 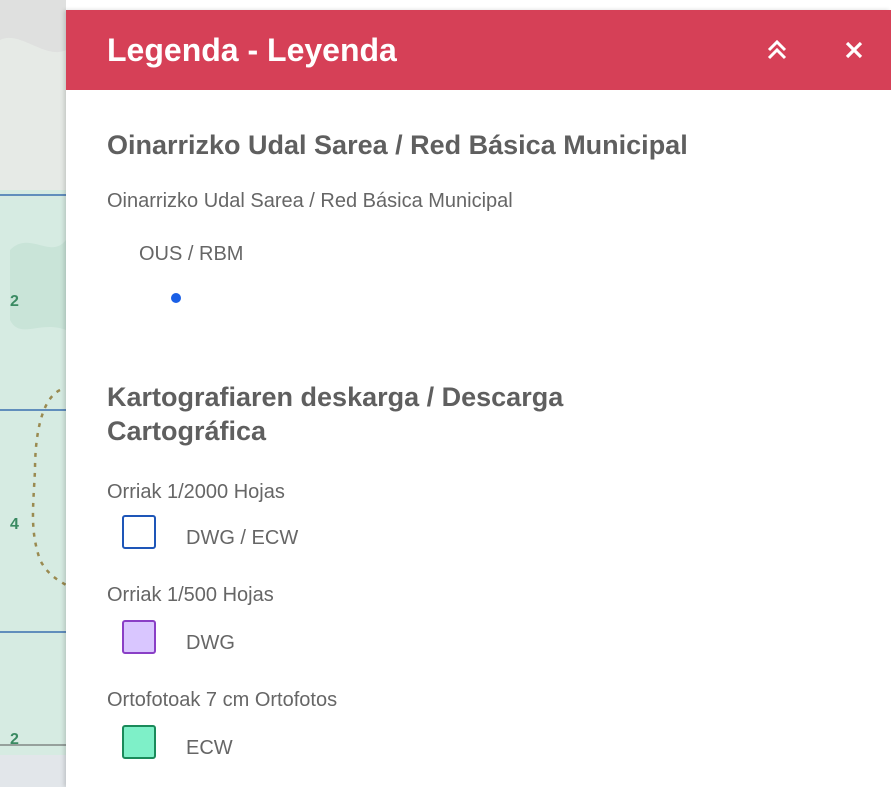 I want to click on layer-name: Orriak 1/500 Hojas, so click(x=190, y=595).